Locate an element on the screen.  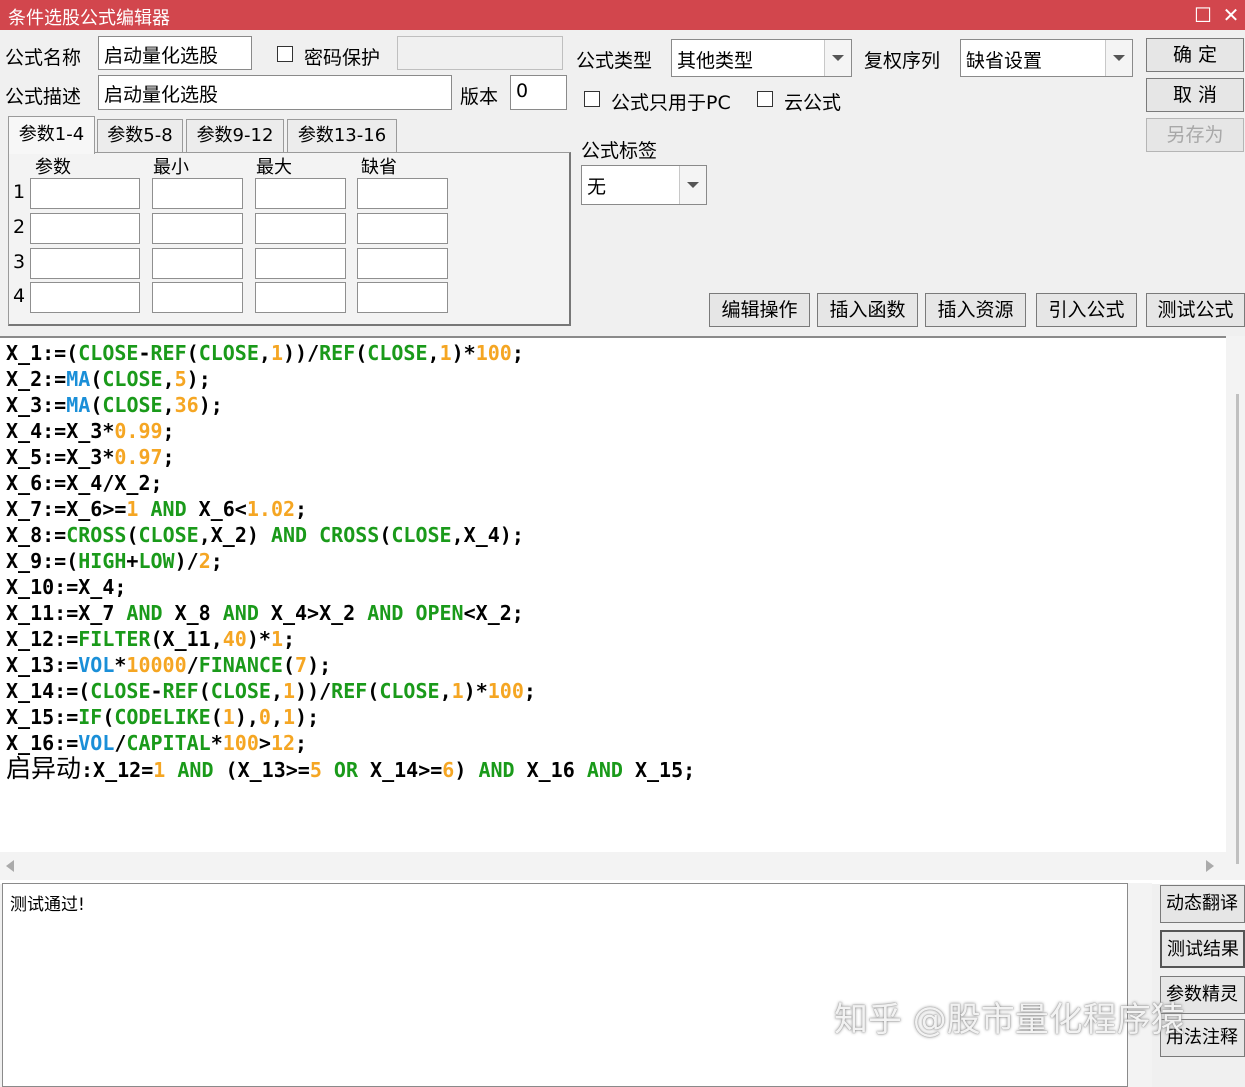
param-2-default-input is located at coordinates (402, 228).